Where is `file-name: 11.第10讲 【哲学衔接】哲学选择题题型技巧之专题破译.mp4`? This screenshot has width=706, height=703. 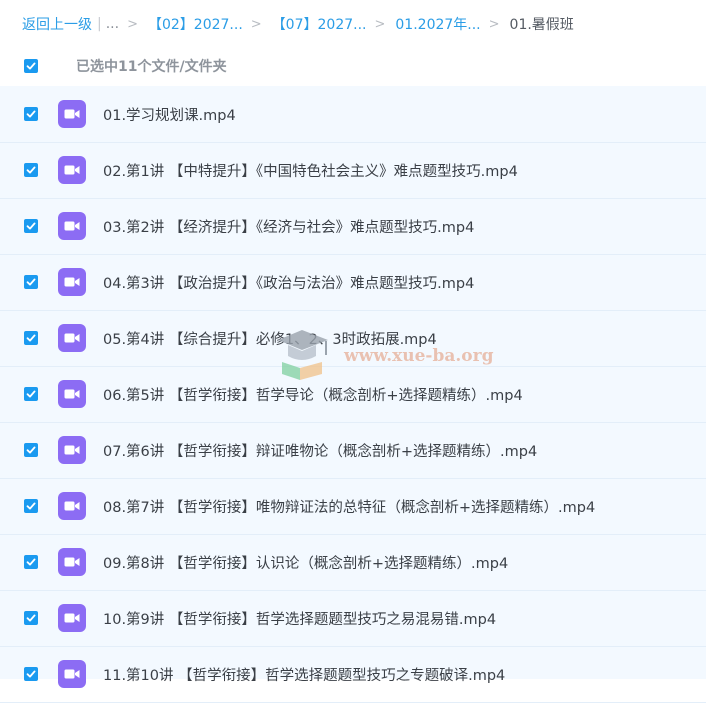 file-name: 11.第10讲 【哲学衔接】哲学选择题题型技巧之专题破译.mp4 is located at coordinates (304, 674).